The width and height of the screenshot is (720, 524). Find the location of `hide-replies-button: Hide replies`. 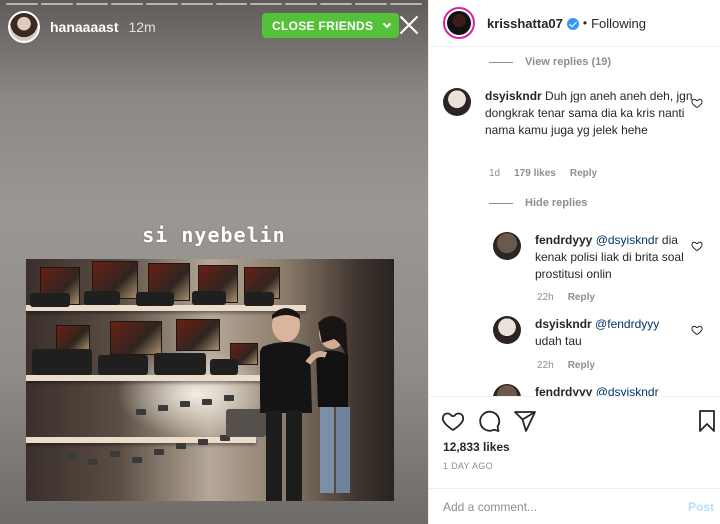

hide-replies-button: Hide replies is located at coordinates (538, 203).